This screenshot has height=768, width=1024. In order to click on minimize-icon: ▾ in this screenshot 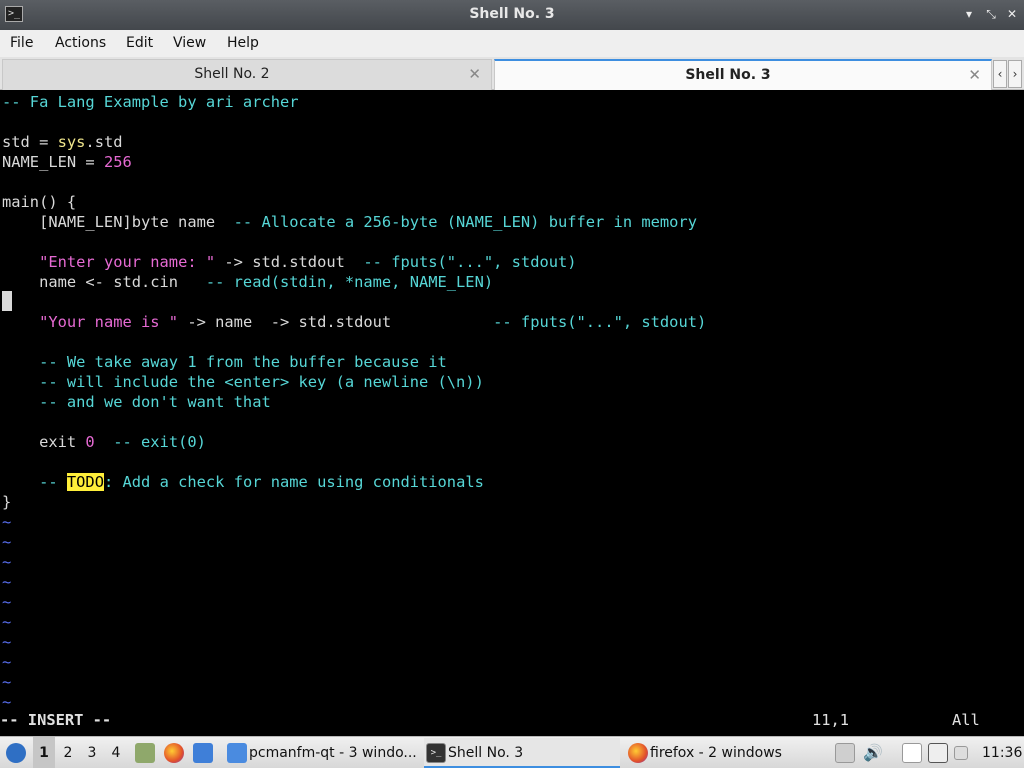, I will do `click(969, 14)`.